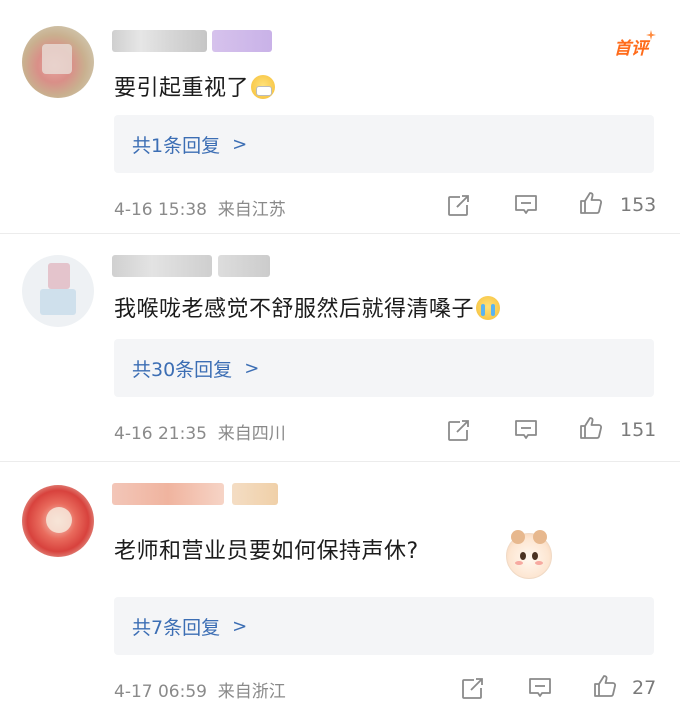 This screenshot has width=680, height=717. I want to click on mask-face-emoji, so click(263, 87).